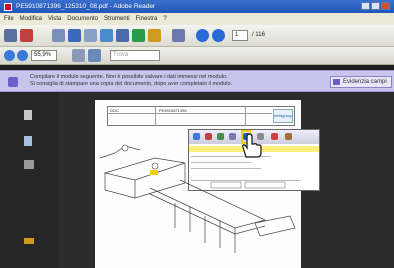  I want to click on adobe-reader-icon, so click(8, 6).